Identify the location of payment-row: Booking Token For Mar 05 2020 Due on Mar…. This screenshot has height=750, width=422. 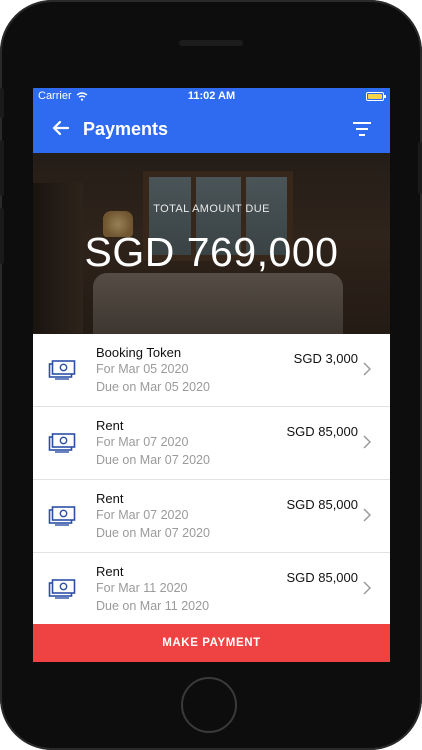
(211, 370).